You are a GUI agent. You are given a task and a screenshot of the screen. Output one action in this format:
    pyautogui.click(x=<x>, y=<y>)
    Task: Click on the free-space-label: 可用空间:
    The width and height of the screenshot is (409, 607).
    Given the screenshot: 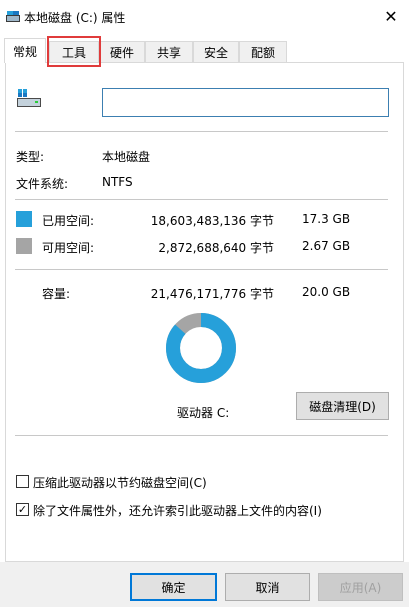 What is the action you would take?
    pyautogui.click(x=68, y=248)
    